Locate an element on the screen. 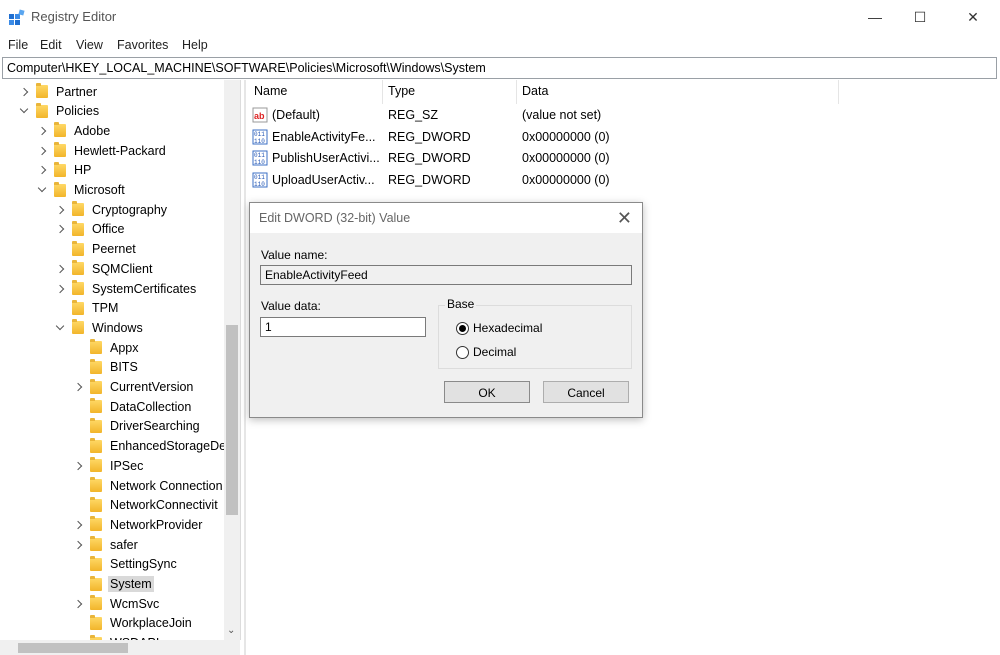 Image resolution: width=1000 pixels, height=655 pixels. value-row: ab (Default) REG_SZ (value not set) is located at coordinates (452, 115).